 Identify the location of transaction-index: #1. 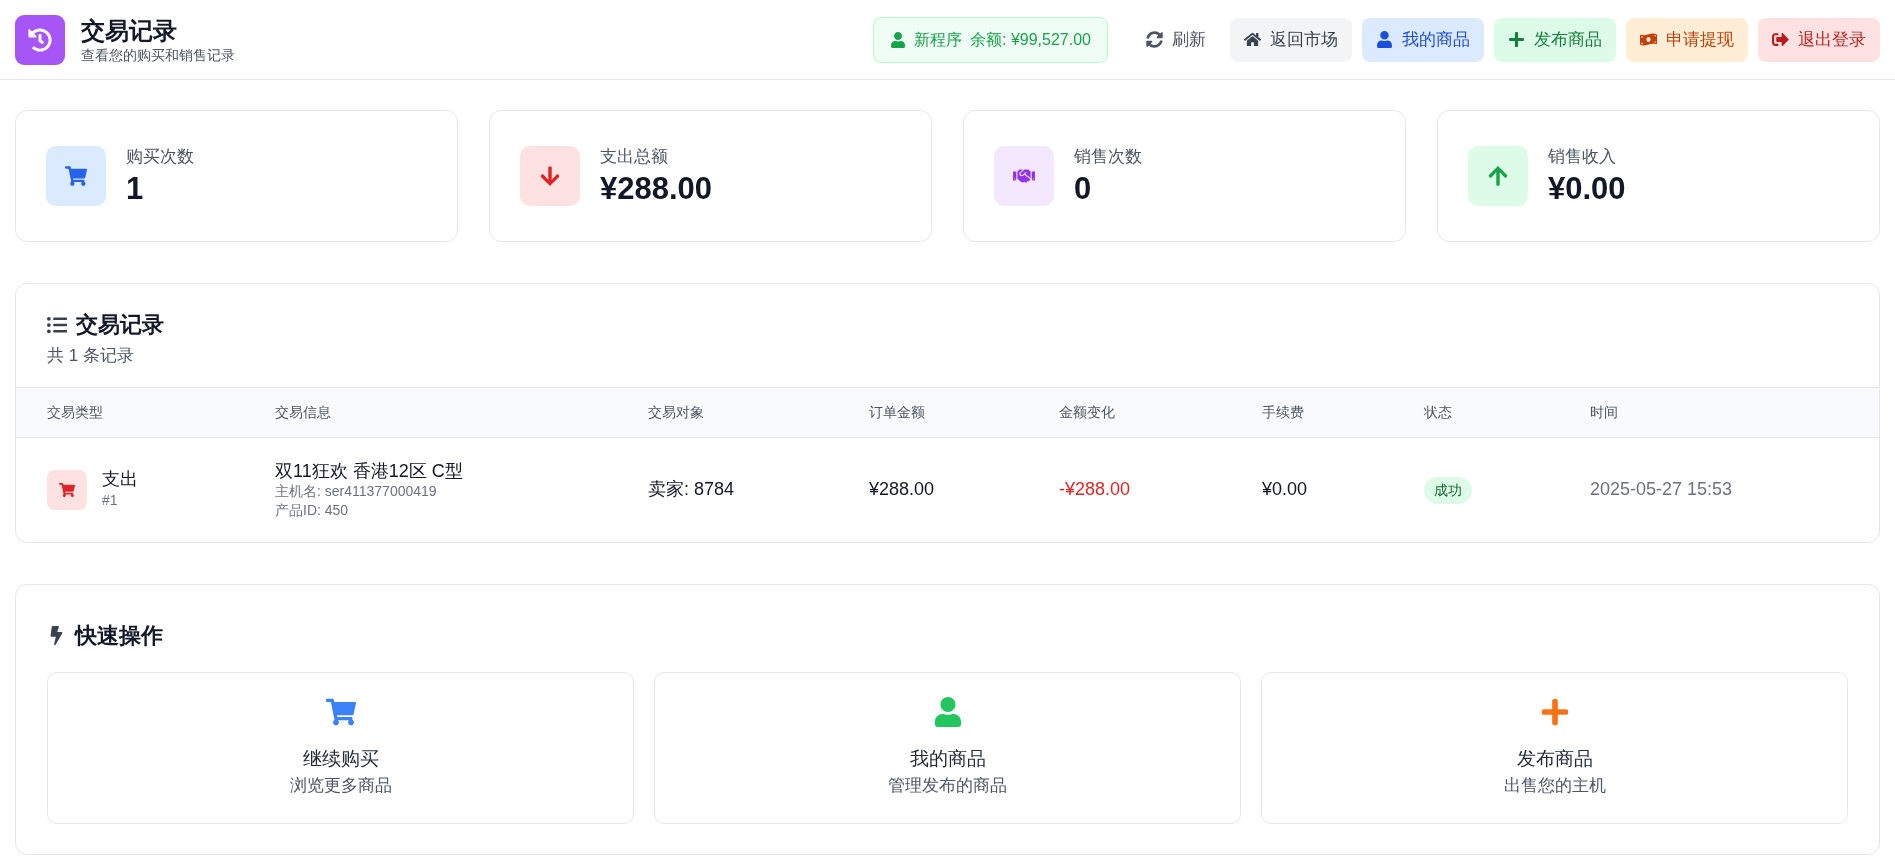
(110, 500).